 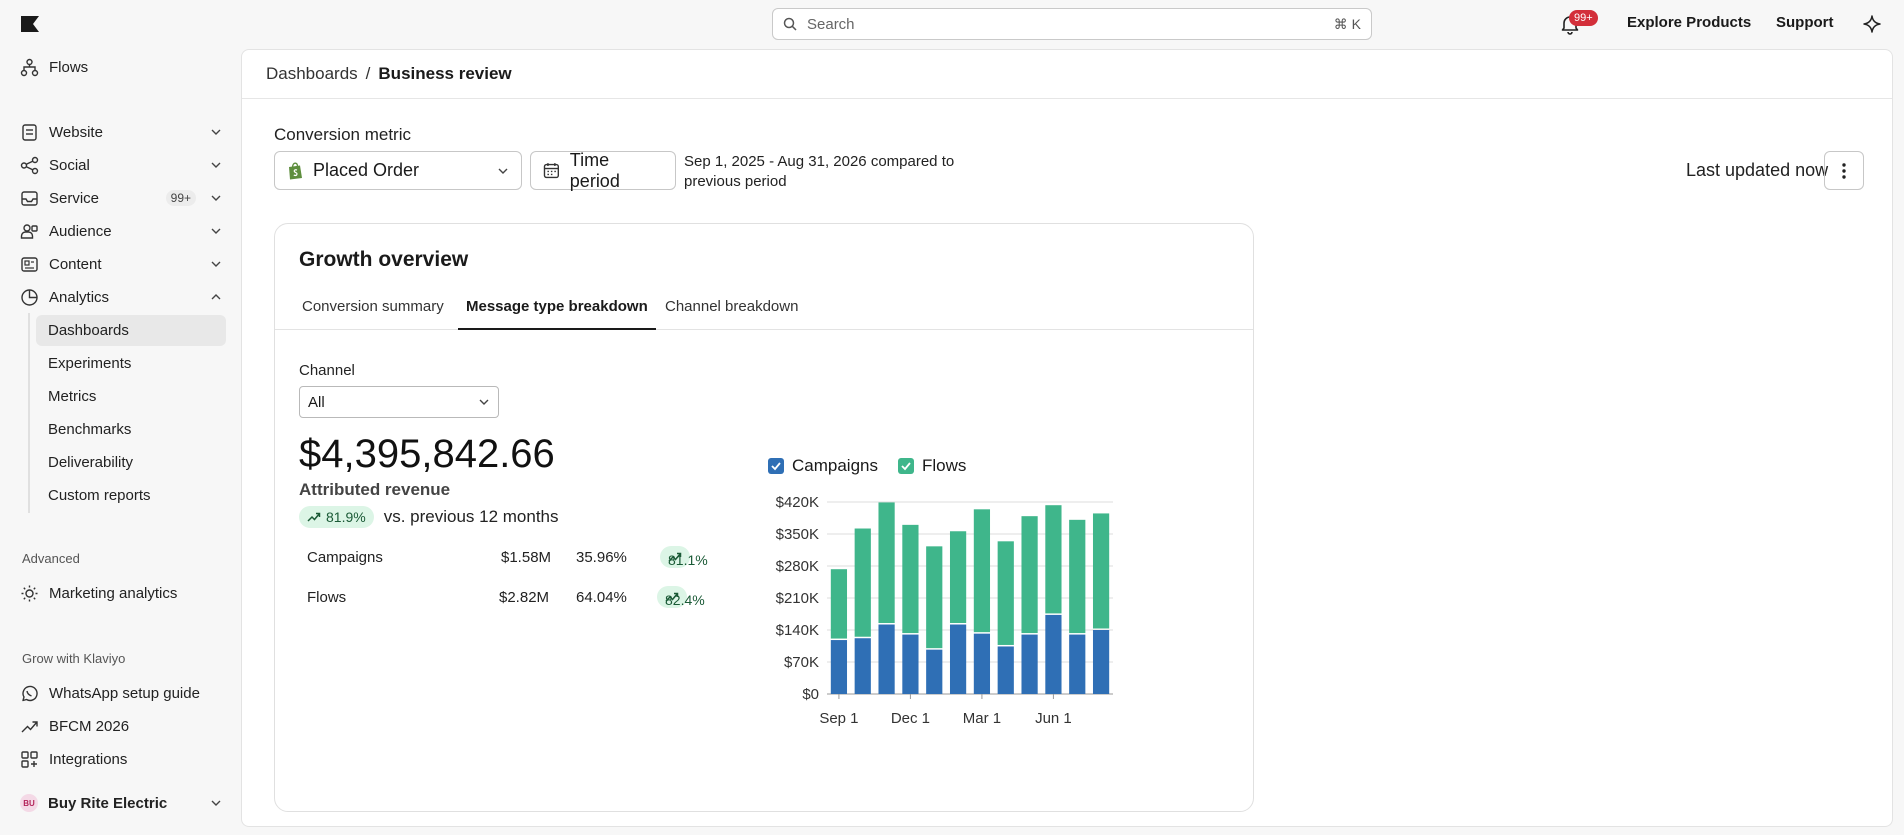 What do you see at coordinates (797, 566) in the screenshot?
I see `y-tick-label: $280K` at bounding box center [797, 566].